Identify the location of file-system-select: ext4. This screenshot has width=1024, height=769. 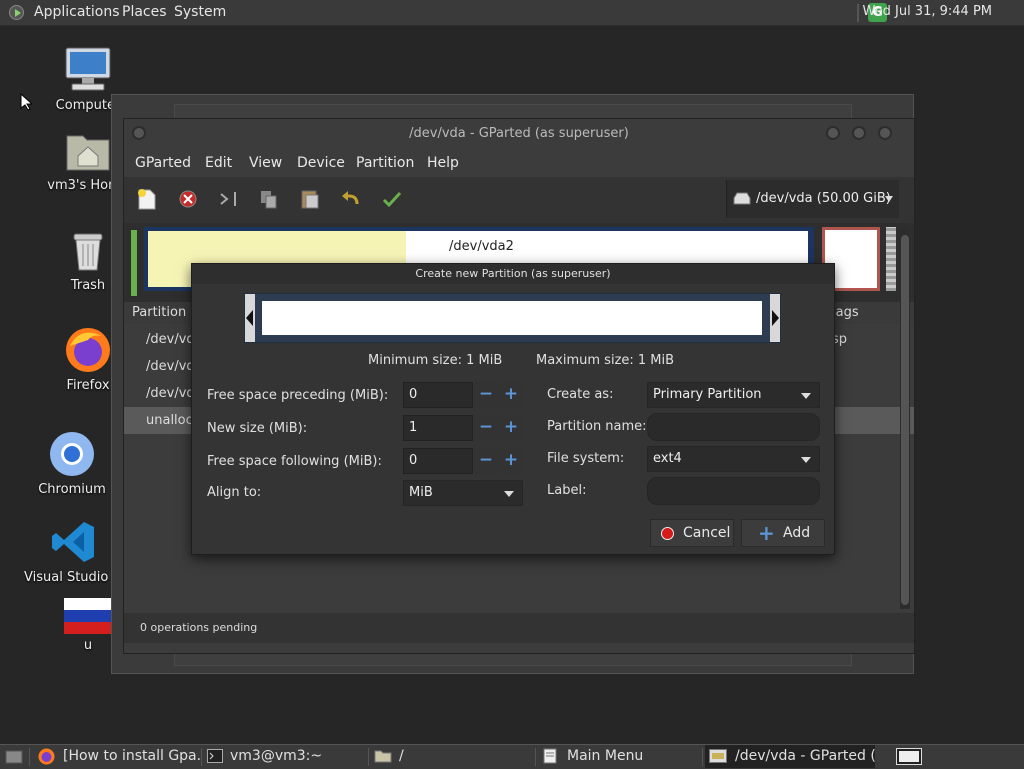
(733, 459).